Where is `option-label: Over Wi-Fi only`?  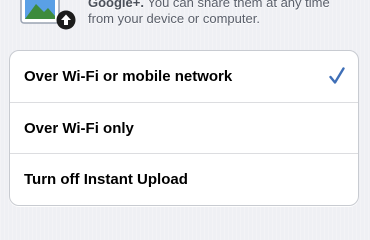
option-label: Over Wi-Fi only is located at coordinates (79, 128).